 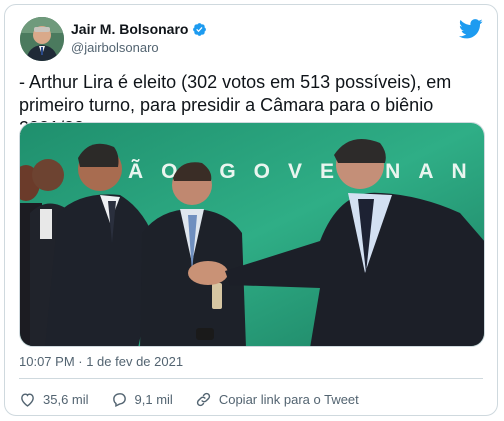 What do you see at coordinates (42, 39) in the screenshot?
I see `author-avatar` at bounding box center [42, 39].